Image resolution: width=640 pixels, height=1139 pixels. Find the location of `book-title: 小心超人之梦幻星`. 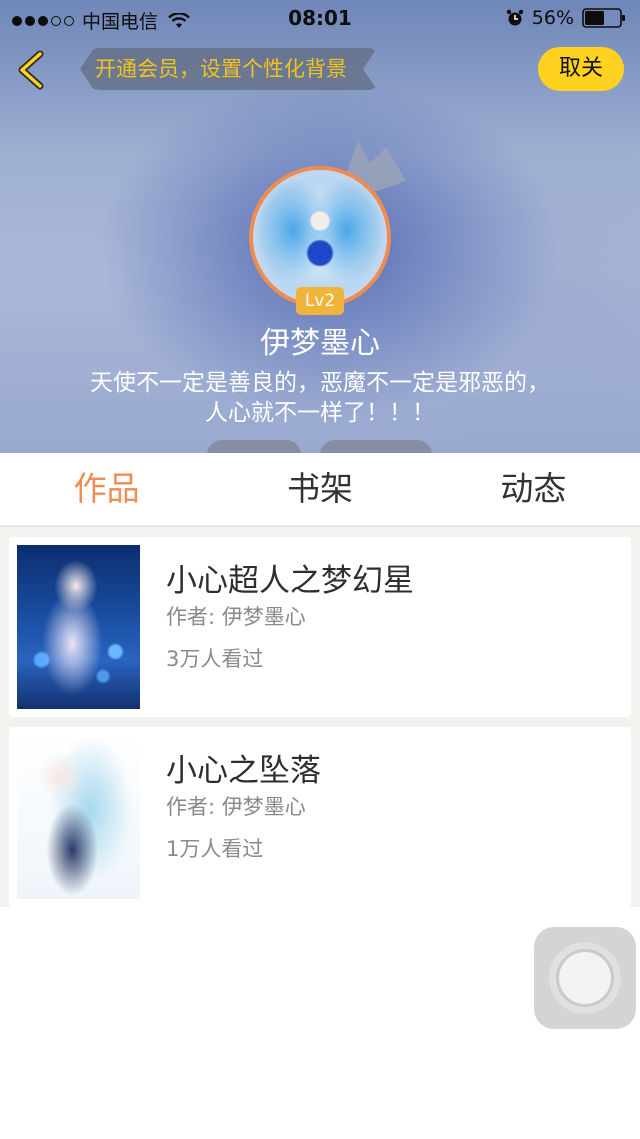

book-title: 小心超人之梦幻星 is located at coordinates (290, 581).